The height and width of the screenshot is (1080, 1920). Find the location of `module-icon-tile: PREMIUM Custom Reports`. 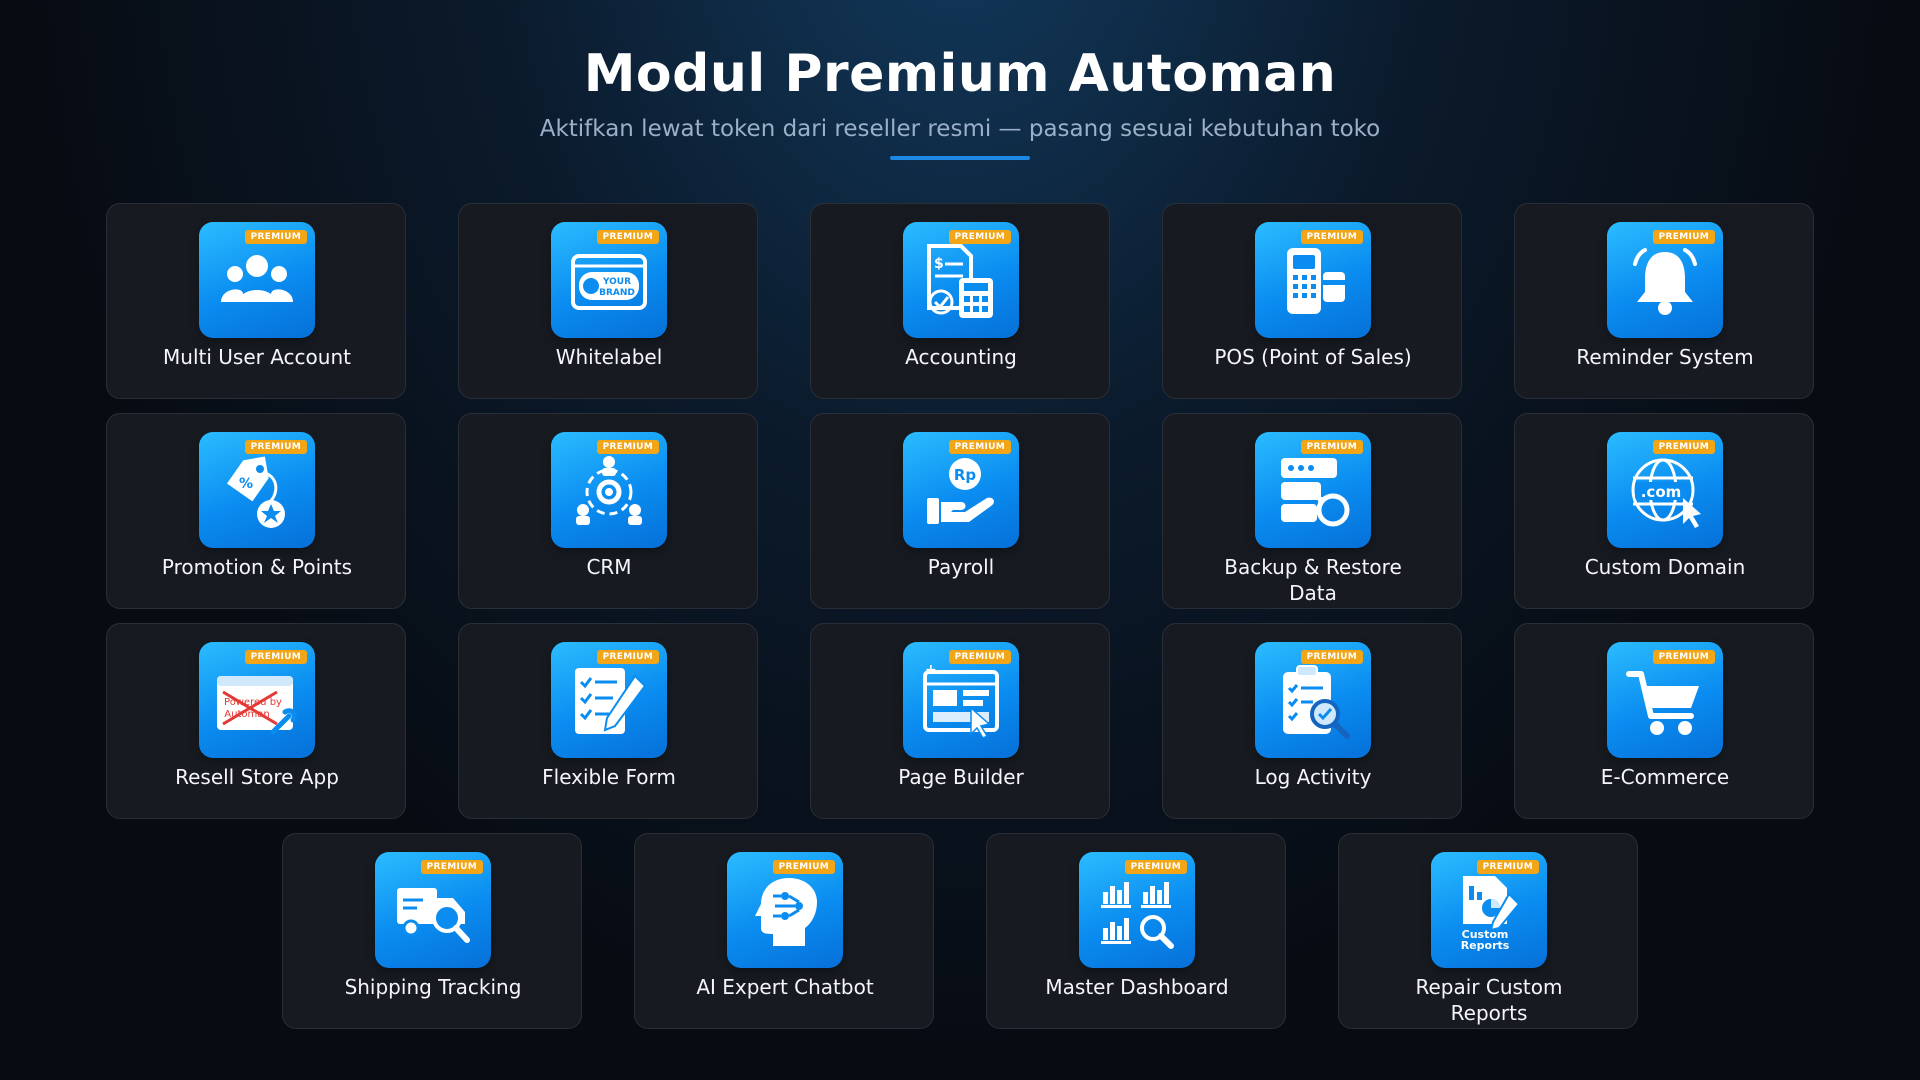

module-icon-tile: PREMIUM Custom Reports is located at coordinates (1489, 910).